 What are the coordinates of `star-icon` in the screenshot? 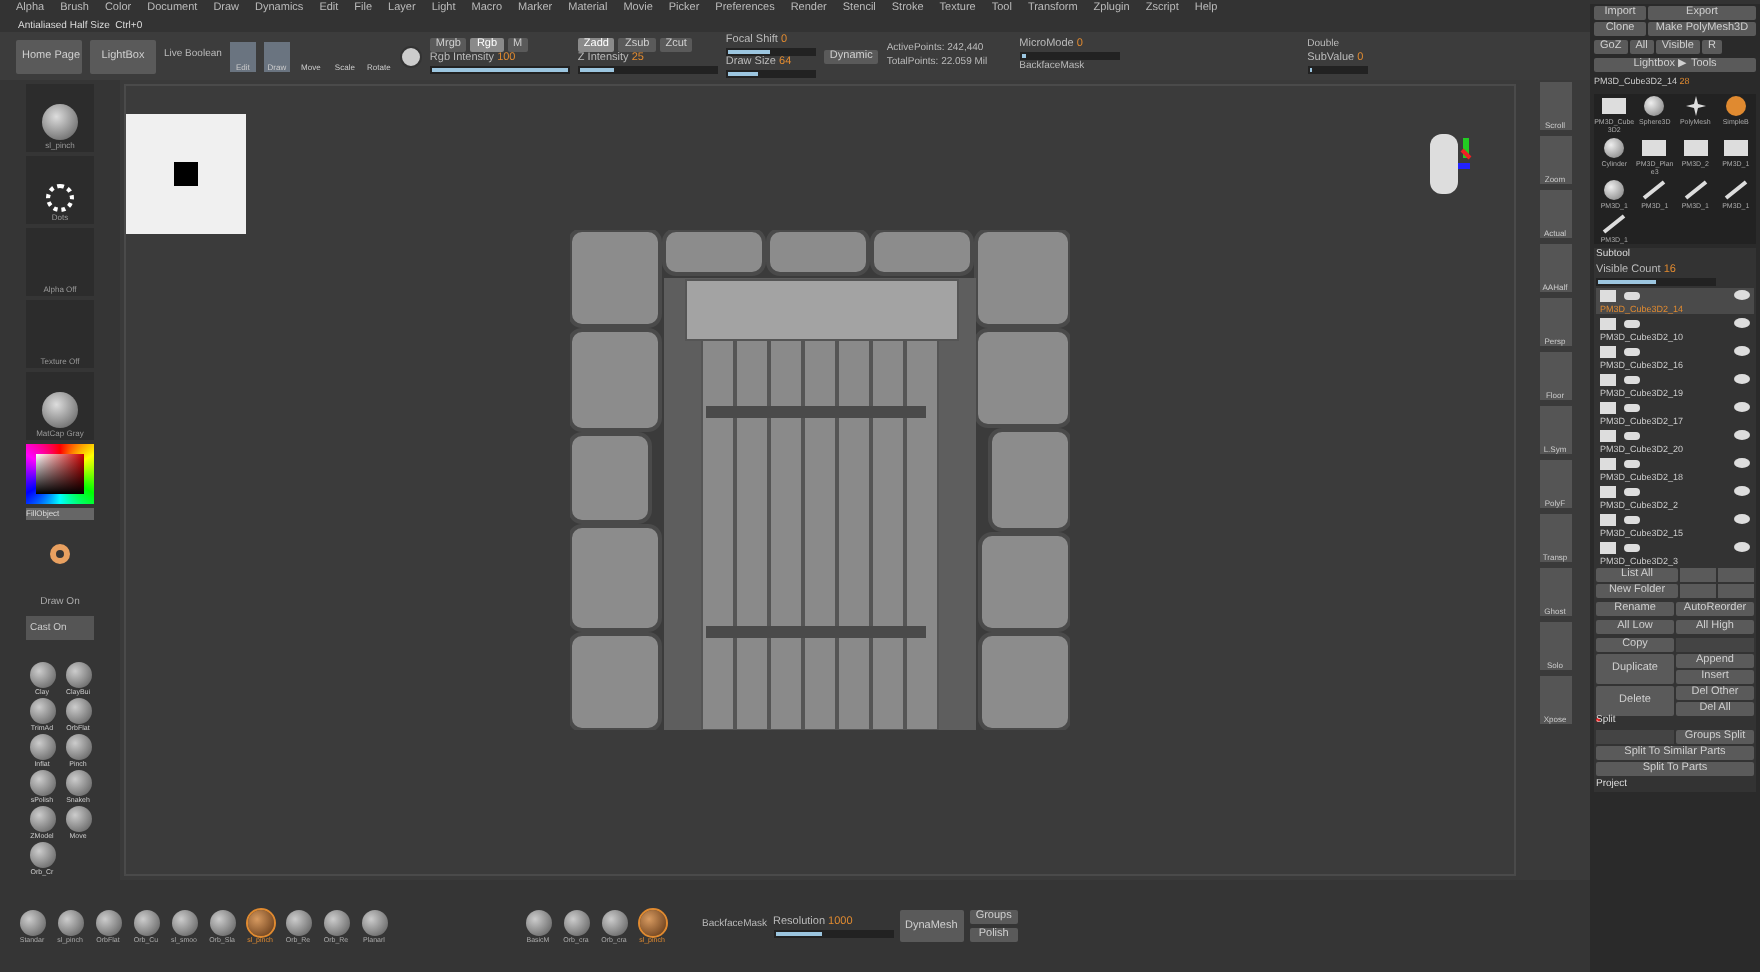 It's located at (1695, 105).